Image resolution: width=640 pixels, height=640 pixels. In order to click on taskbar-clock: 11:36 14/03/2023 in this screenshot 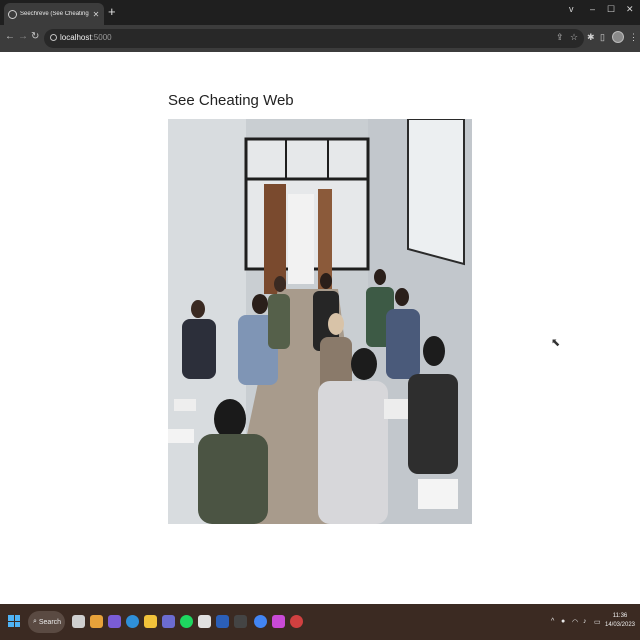, I will do `click(620, 621)`.